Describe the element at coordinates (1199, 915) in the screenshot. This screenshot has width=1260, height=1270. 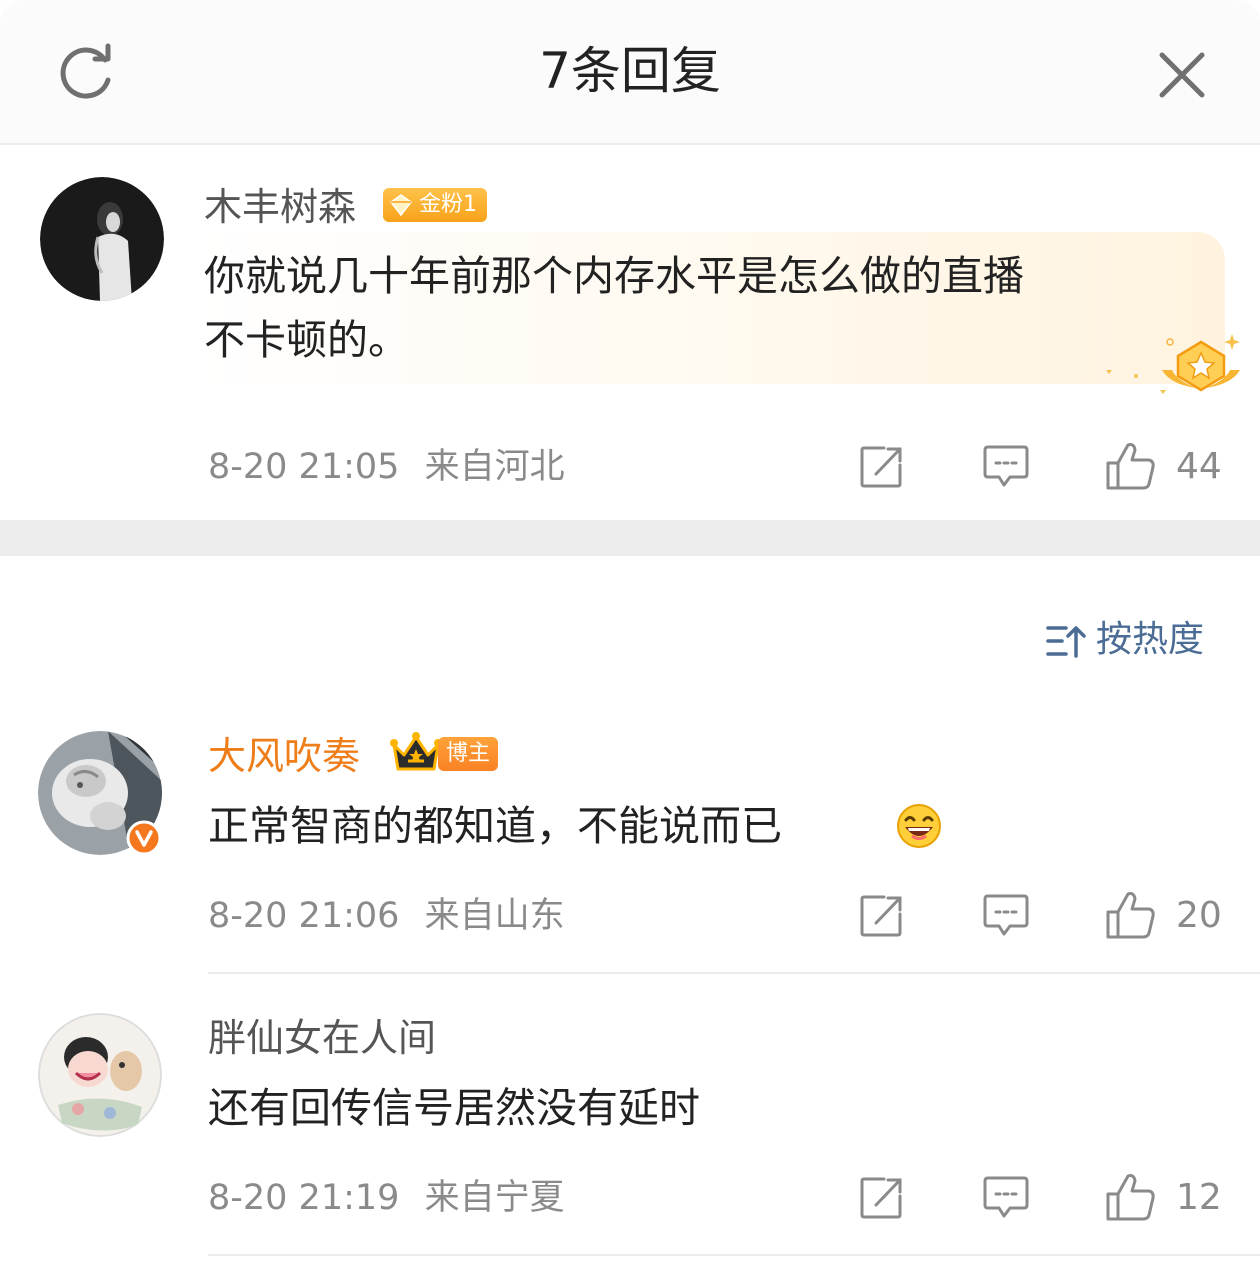
I see `like-count: 20` at that location.